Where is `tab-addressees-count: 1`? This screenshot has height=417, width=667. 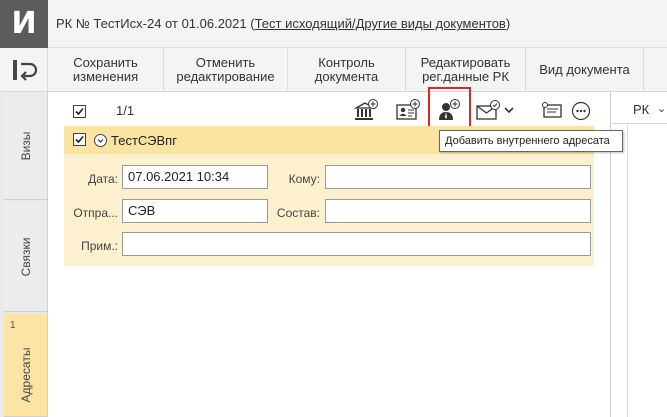
tab-addressees-count: 1 is located at coordinates (13, 325).